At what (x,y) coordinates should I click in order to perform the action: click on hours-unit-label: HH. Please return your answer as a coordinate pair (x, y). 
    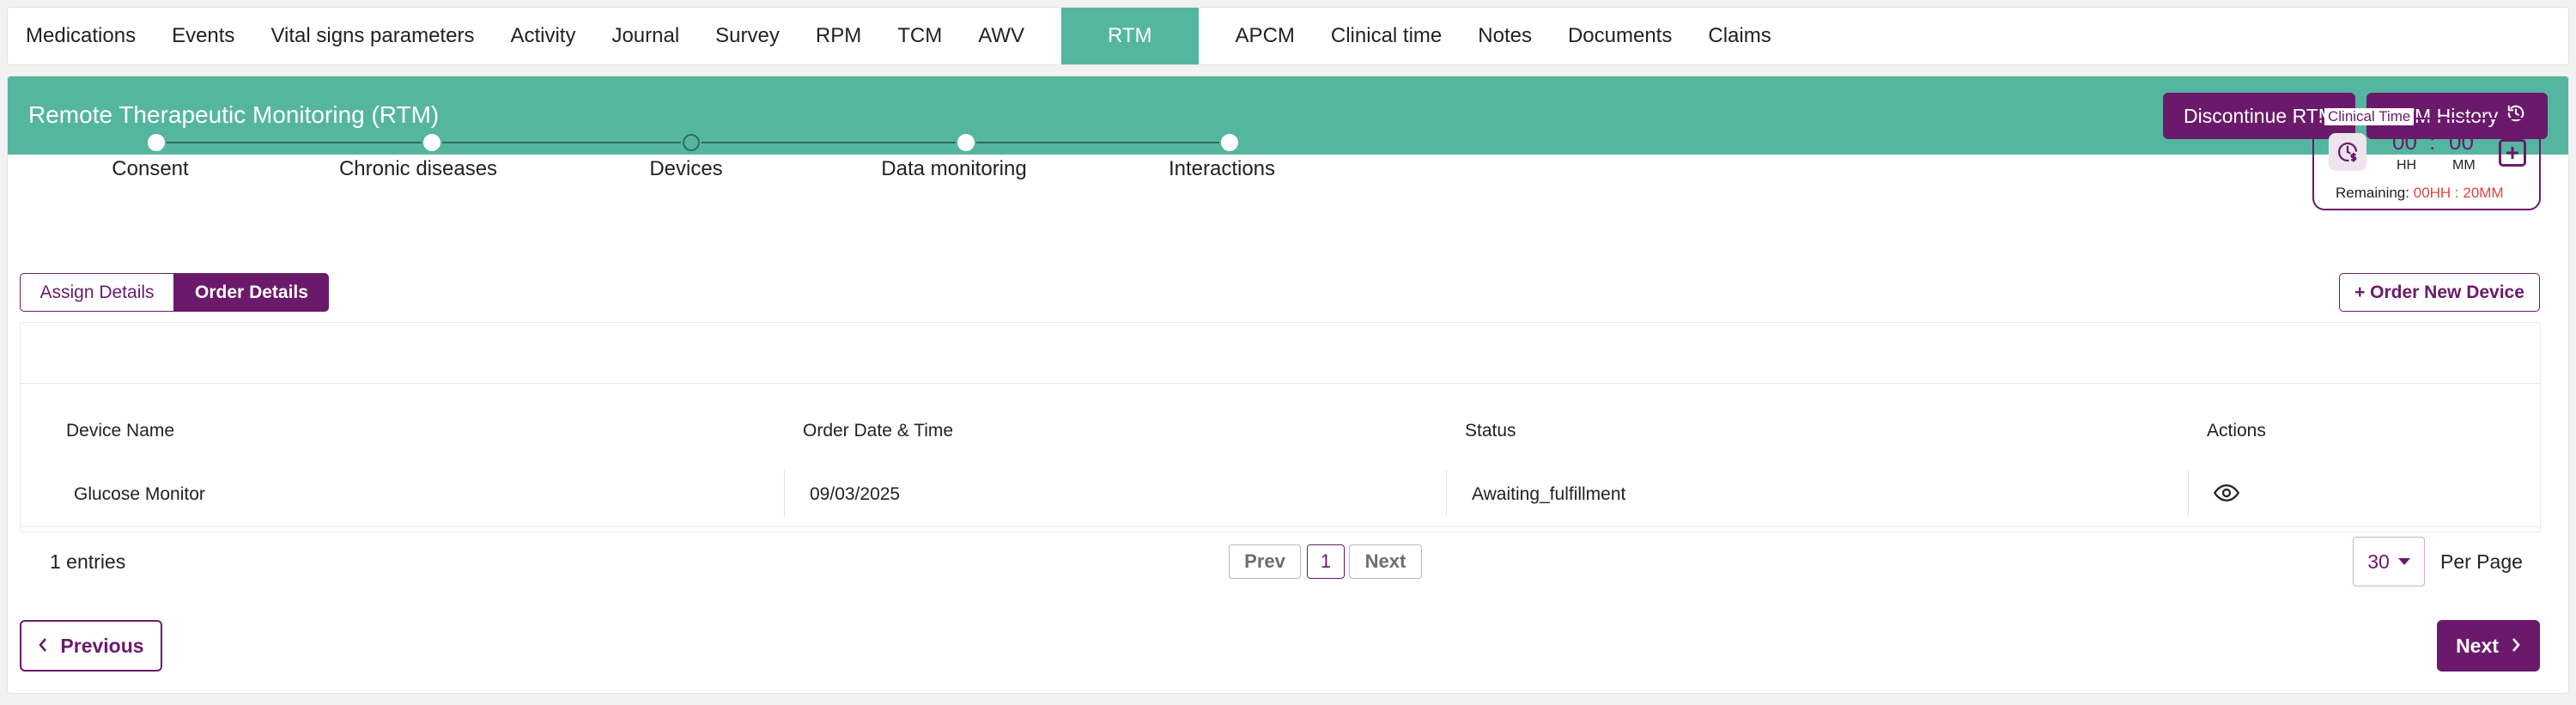
    Looking at the image, I should click on (2407, 165).